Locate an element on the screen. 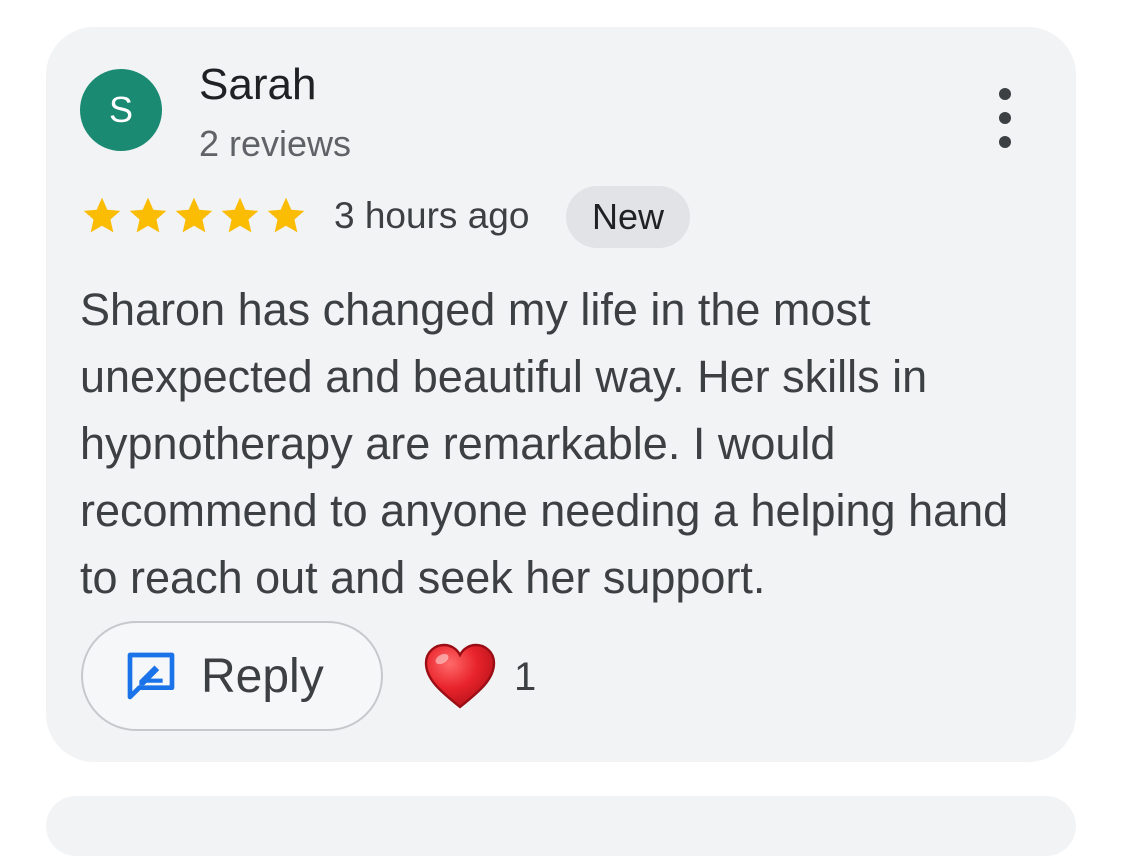 The height and width of the screenshot is (856, 1125). new-badge: New is located at coordinates (628, 217).